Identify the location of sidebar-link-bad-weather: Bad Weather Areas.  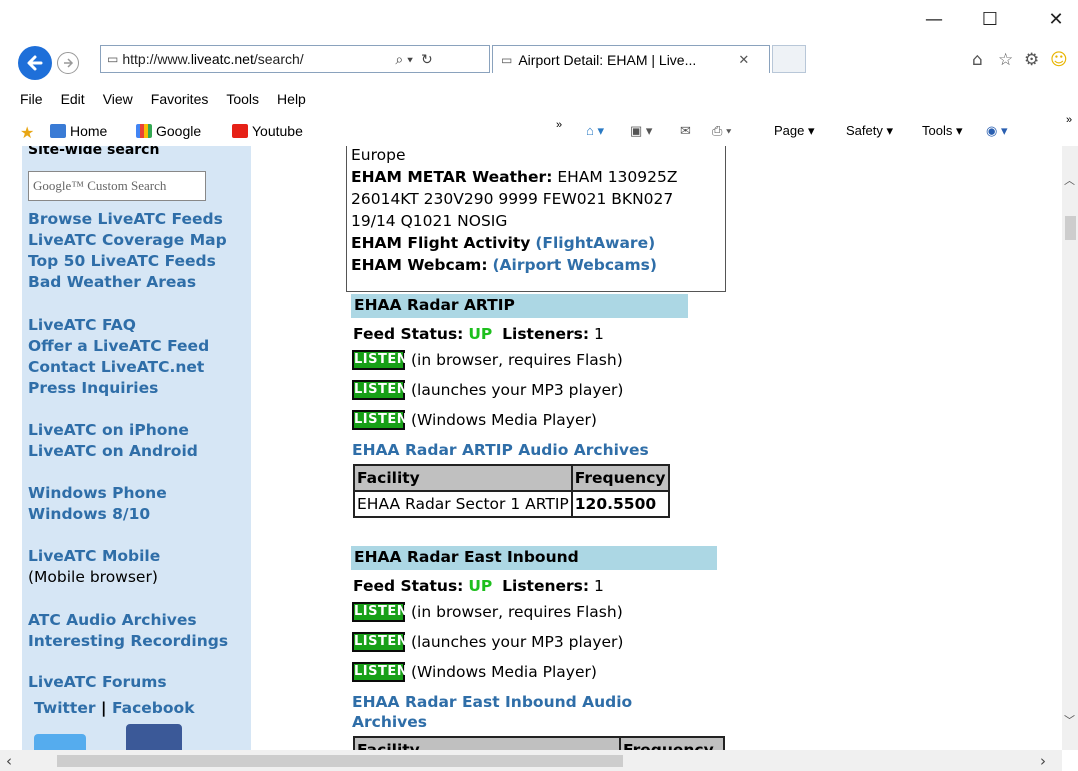
(112, 282).